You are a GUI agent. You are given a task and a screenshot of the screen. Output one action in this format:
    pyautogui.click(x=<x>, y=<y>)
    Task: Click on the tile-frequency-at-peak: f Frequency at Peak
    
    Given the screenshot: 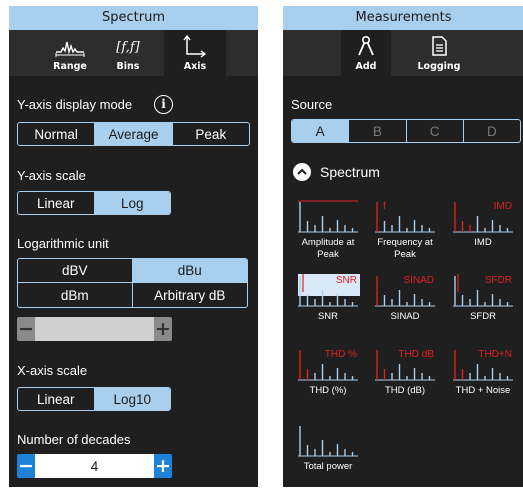 What is the action you would take?
    pyautogui.click(x=405, y=228)
    